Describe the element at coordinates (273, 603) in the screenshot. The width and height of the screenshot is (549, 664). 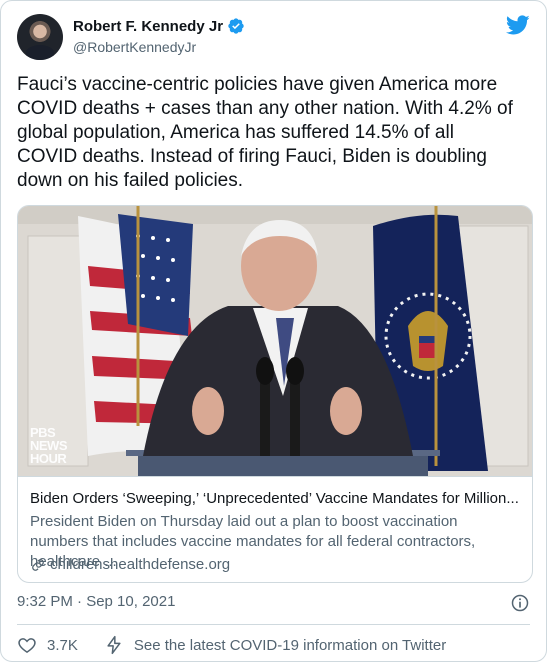
I see `timestamp-row: 9:32 PM · Sep 10, 2021` at that location.